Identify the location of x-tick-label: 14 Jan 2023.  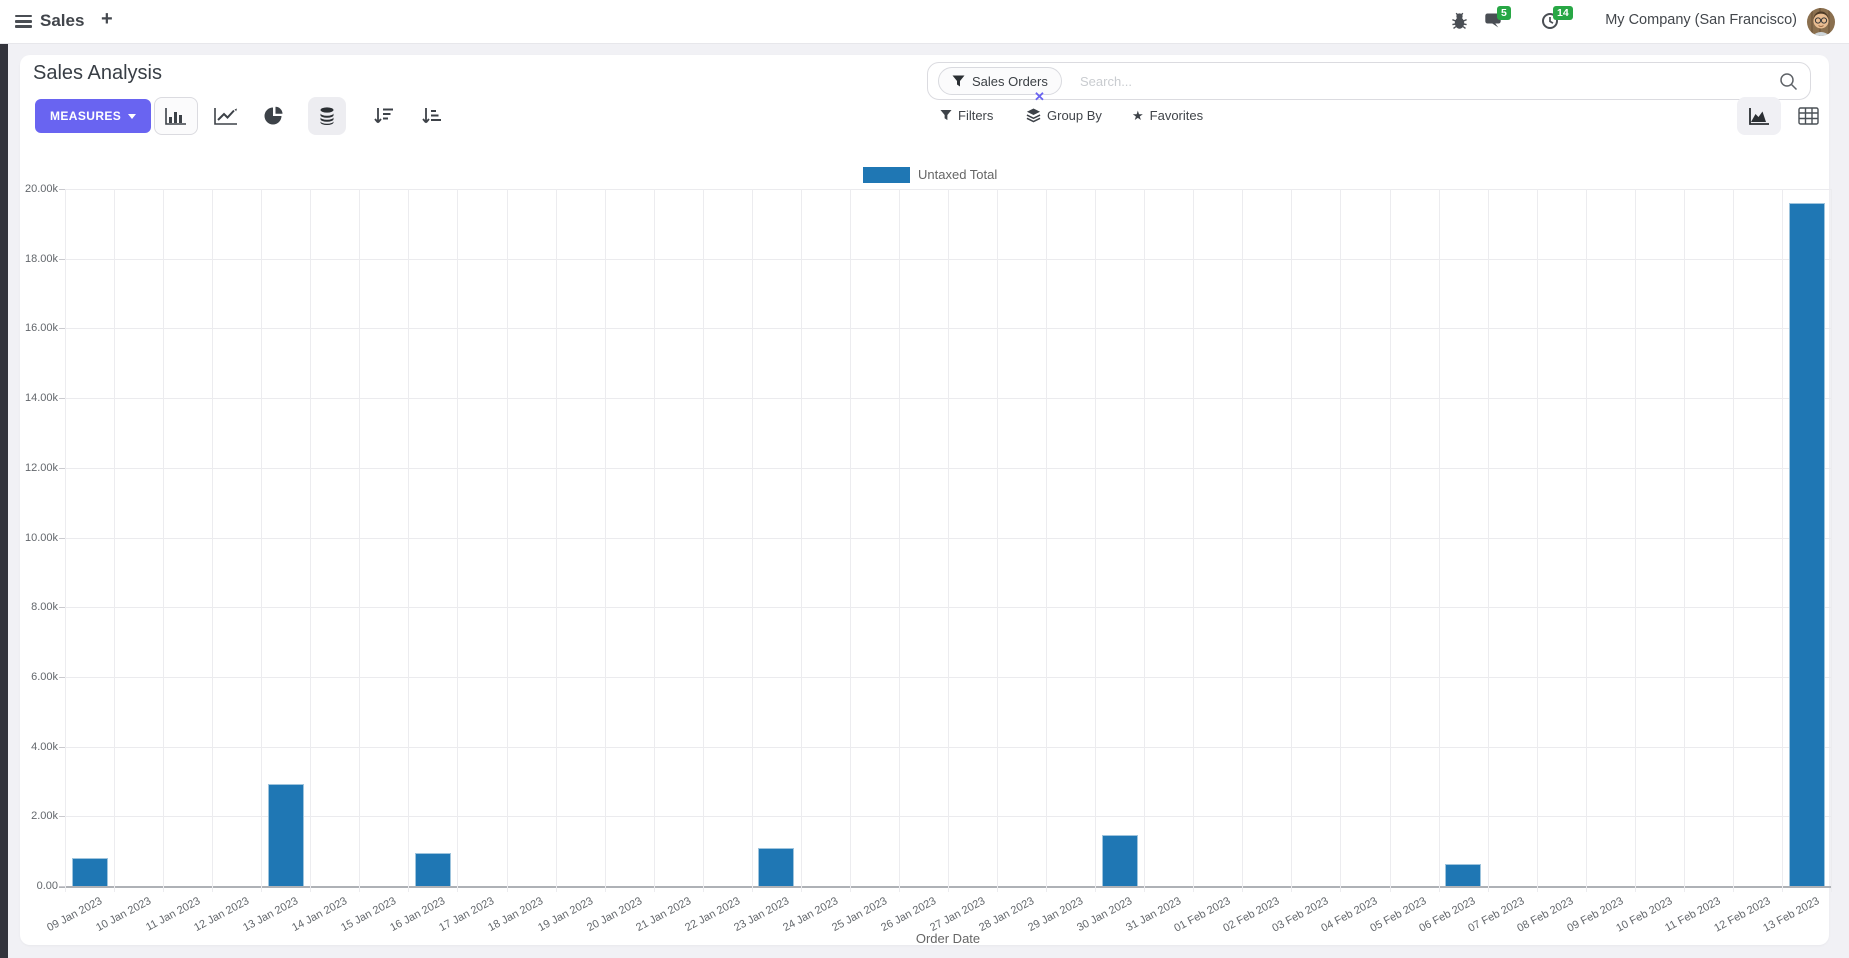
(320, 915).